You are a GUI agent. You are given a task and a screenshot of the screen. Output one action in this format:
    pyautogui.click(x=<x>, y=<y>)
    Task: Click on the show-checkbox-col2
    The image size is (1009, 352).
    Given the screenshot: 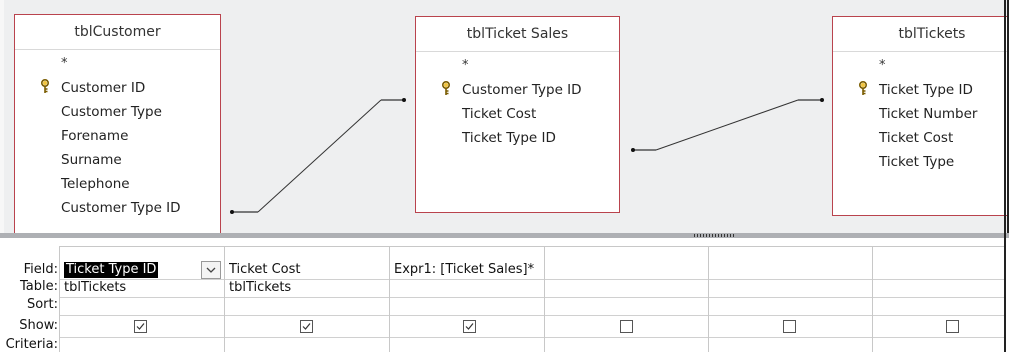 What is the action you would take?
    pyautogui.click(x=306, y=326)
    